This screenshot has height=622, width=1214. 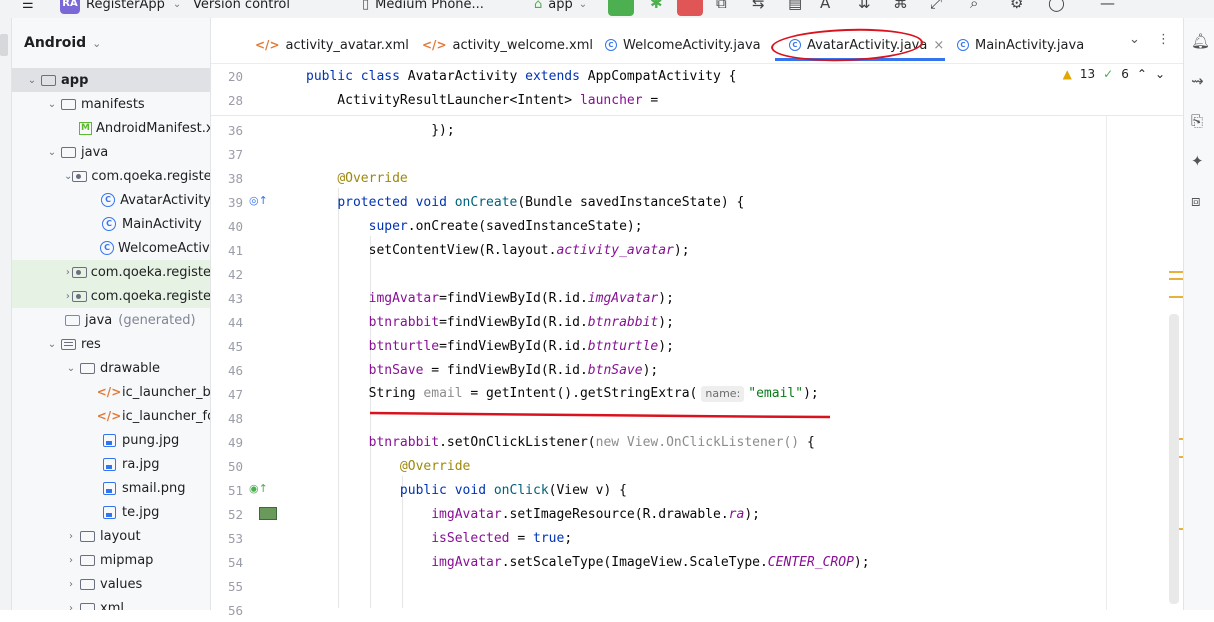 I want to click on code-line: 42, so click(x=691, y=274).